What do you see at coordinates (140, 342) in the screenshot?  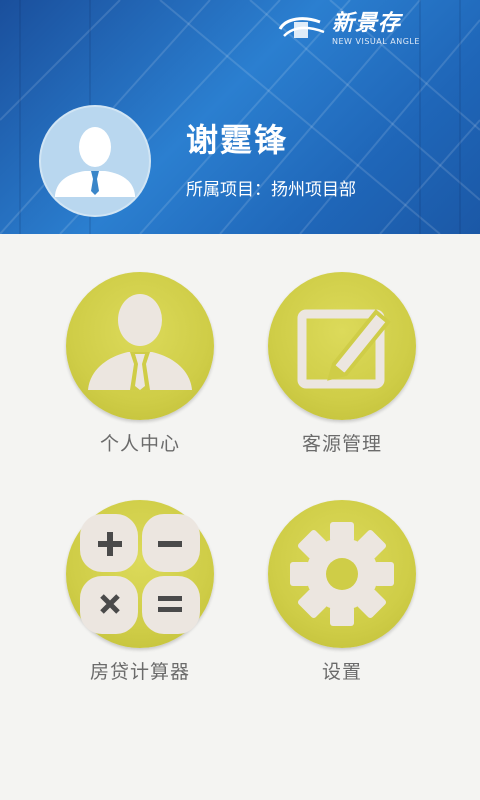 I see `person-icon` at bounding box center [140, 342].